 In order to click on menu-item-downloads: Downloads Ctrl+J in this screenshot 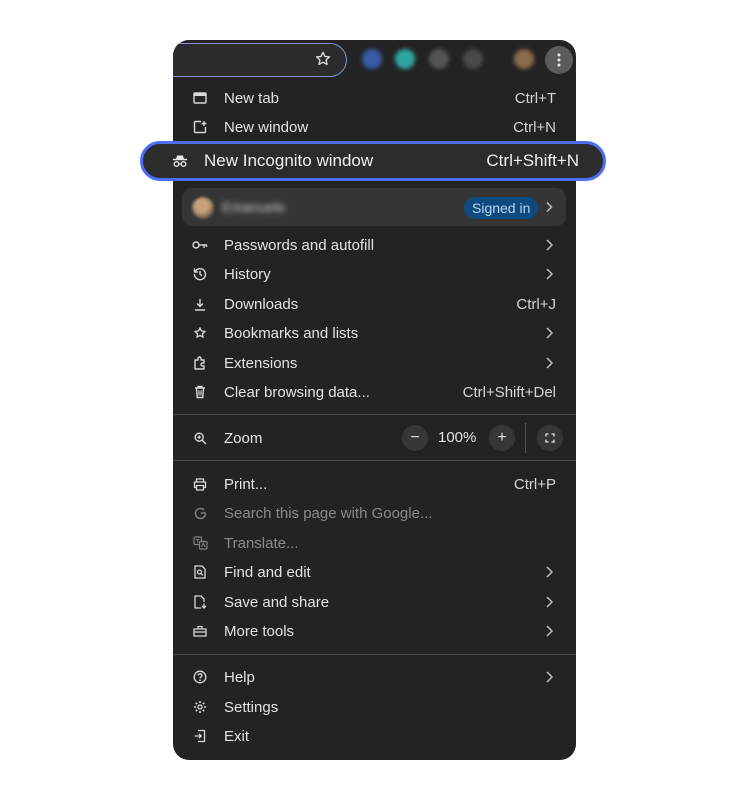, I will do `click(374, 304)`.